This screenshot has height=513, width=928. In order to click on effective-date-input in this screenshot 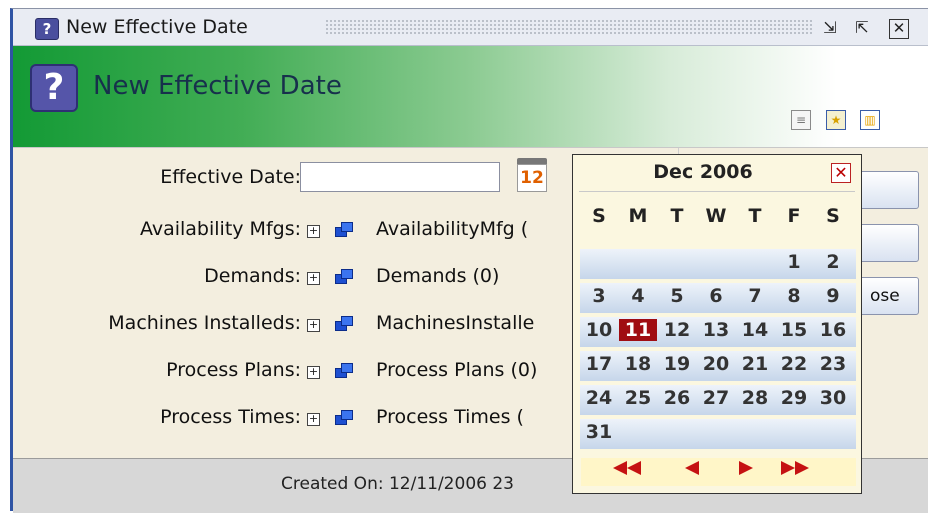, I will do `click(400, 177)`.